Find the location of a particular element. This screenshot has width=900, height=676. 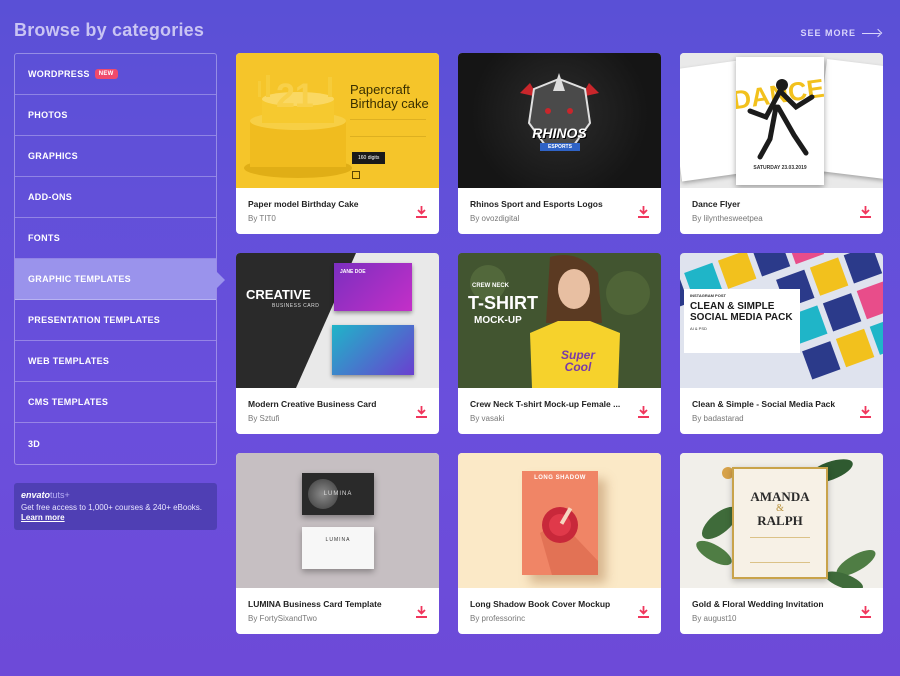

flyer-date: SATURDAY 23.03.2019 is located at coordinates (780, 168).